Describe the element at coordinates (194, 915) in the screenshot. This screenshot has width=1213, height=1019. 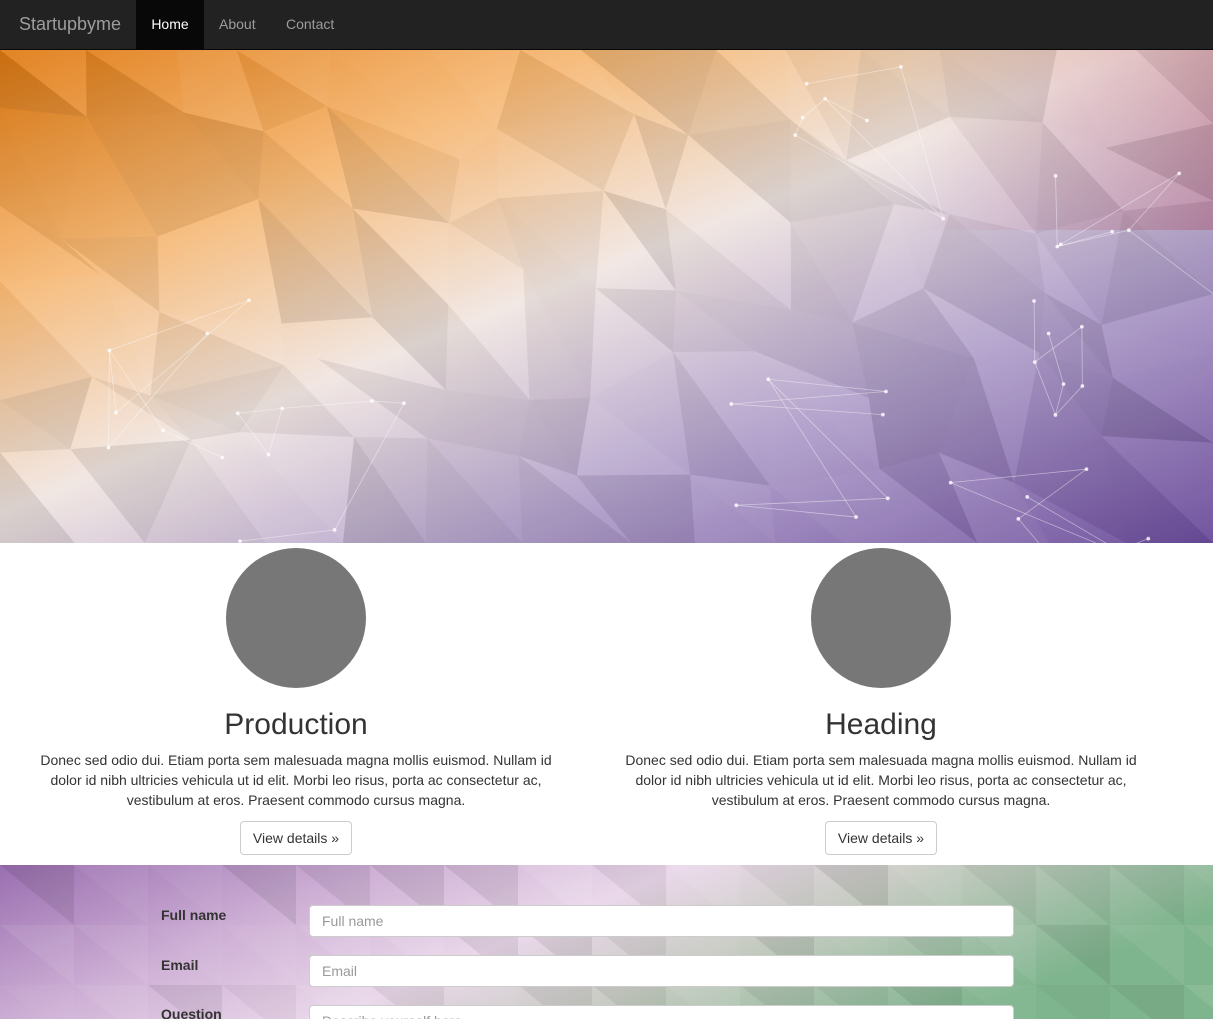
I see `full-name-label: Full name` at that location.